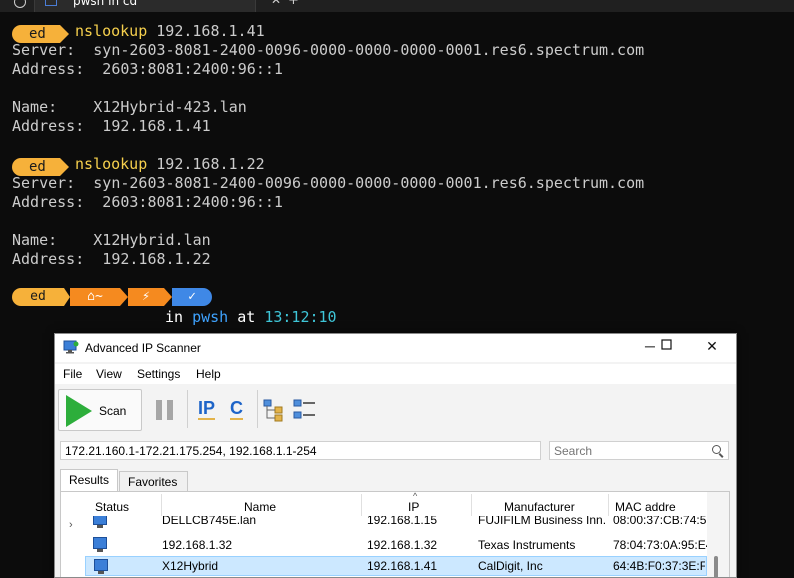 The image size is (794, 578). What do you see at coordinates (112, 507) in the screenshot?
I see `column-status: Status` at bounding box center [112, 507].